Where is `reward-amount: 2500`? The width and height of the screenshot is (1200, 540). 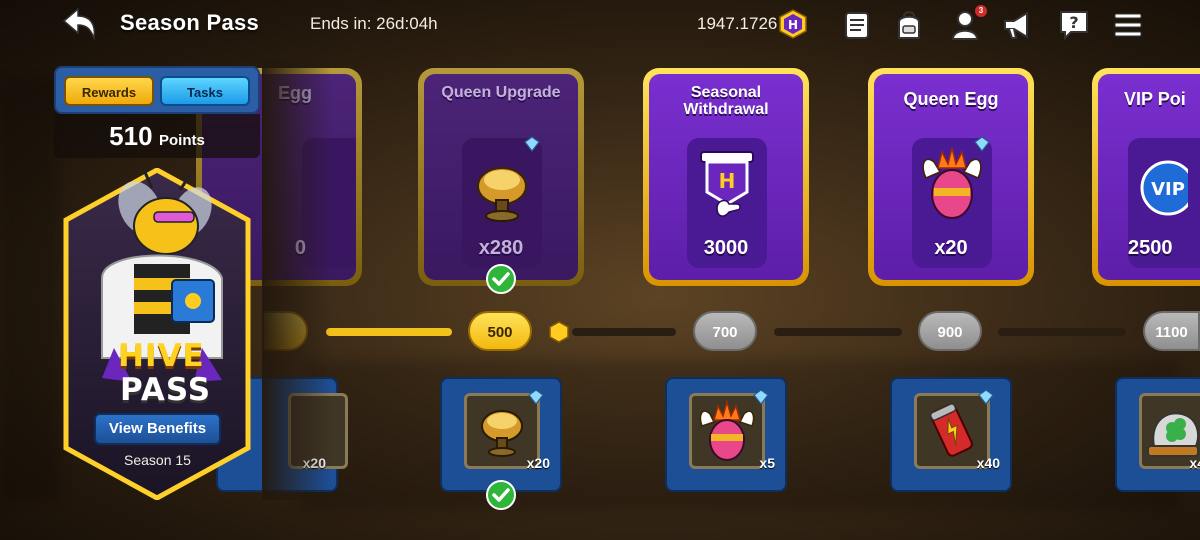 reward-amount: 2500 is located at coordinates (1150, 248).